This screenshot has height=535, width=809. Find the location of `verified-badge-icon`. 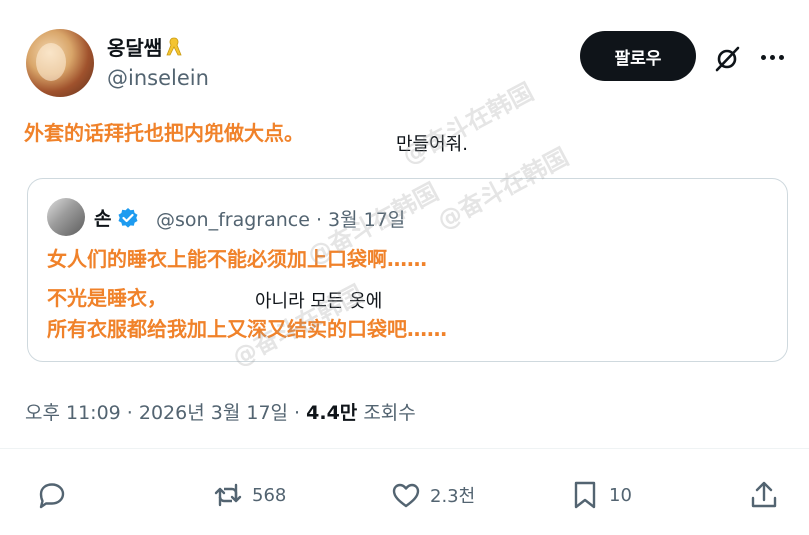

verified-badge-icon is located at coordinates (128, 217).